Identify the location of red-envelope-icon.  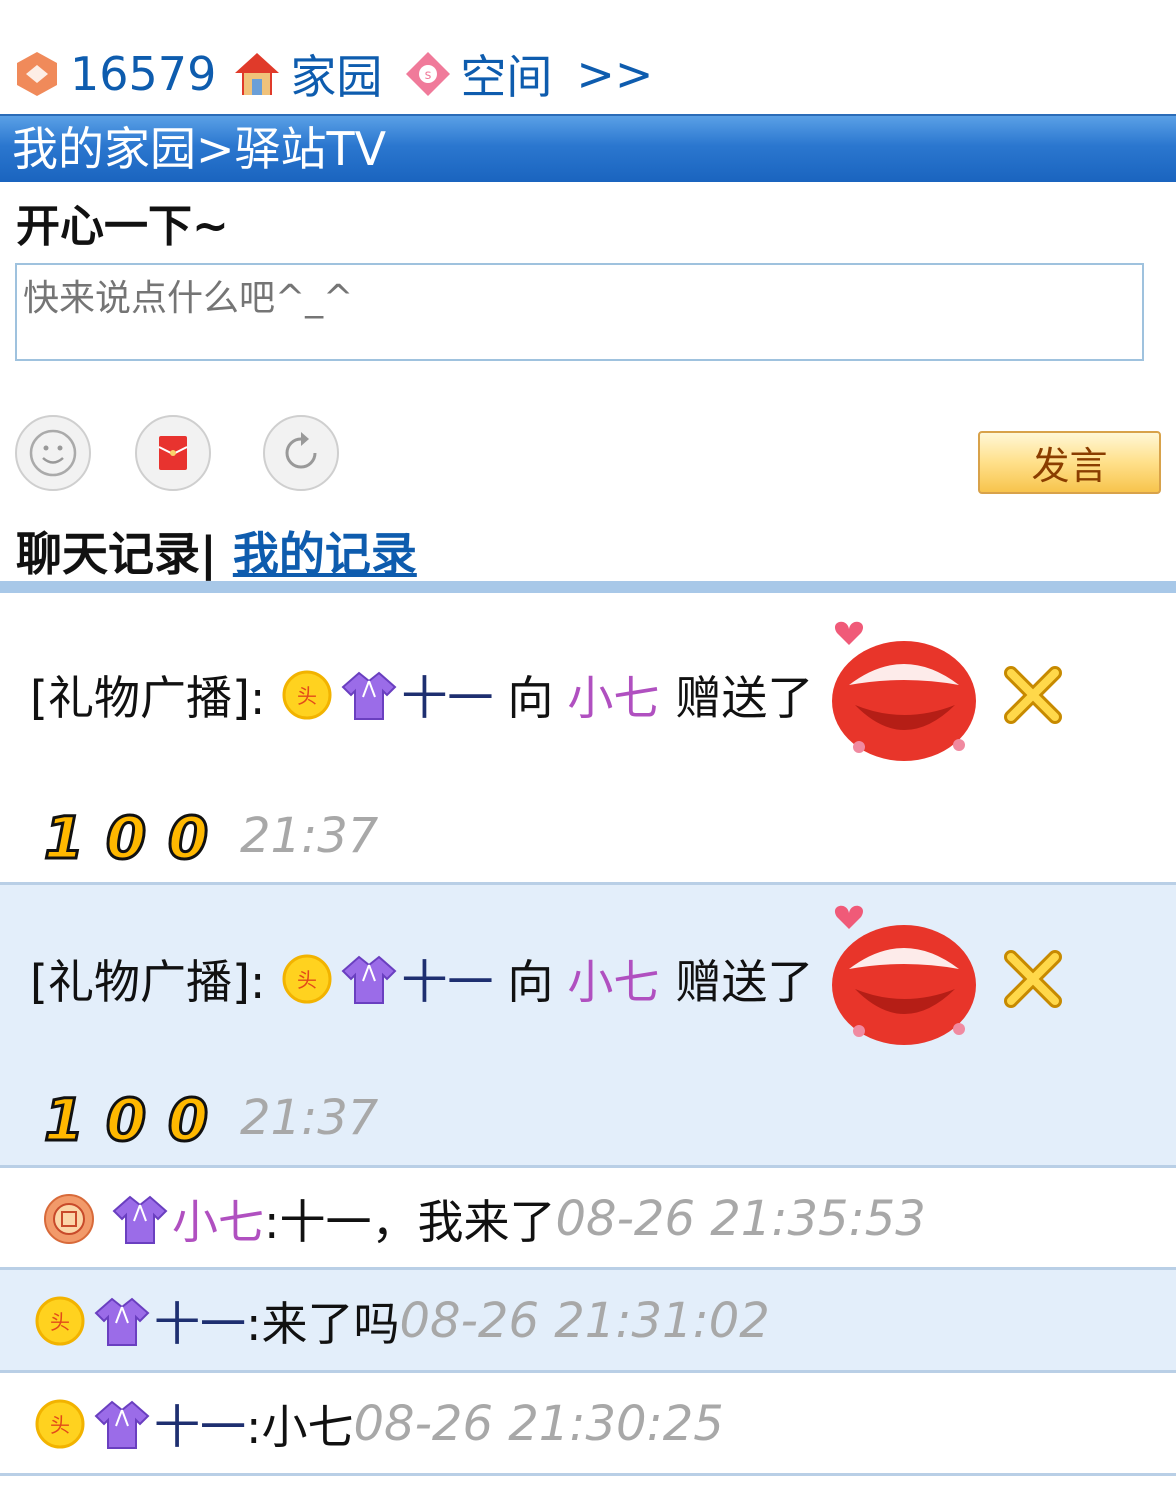
(173, 453).